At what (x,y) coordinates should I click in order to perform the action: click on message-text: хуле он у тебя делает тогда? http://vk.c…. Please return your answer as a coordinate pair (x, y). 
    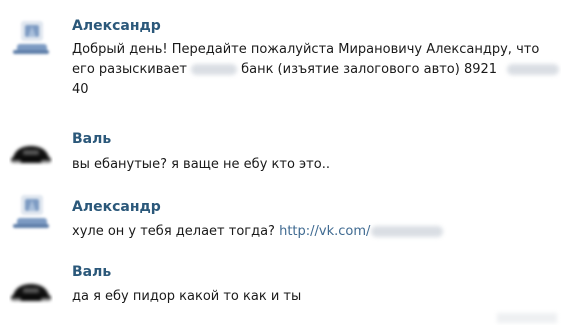
    Looking at the image, I should click on (307, 232).